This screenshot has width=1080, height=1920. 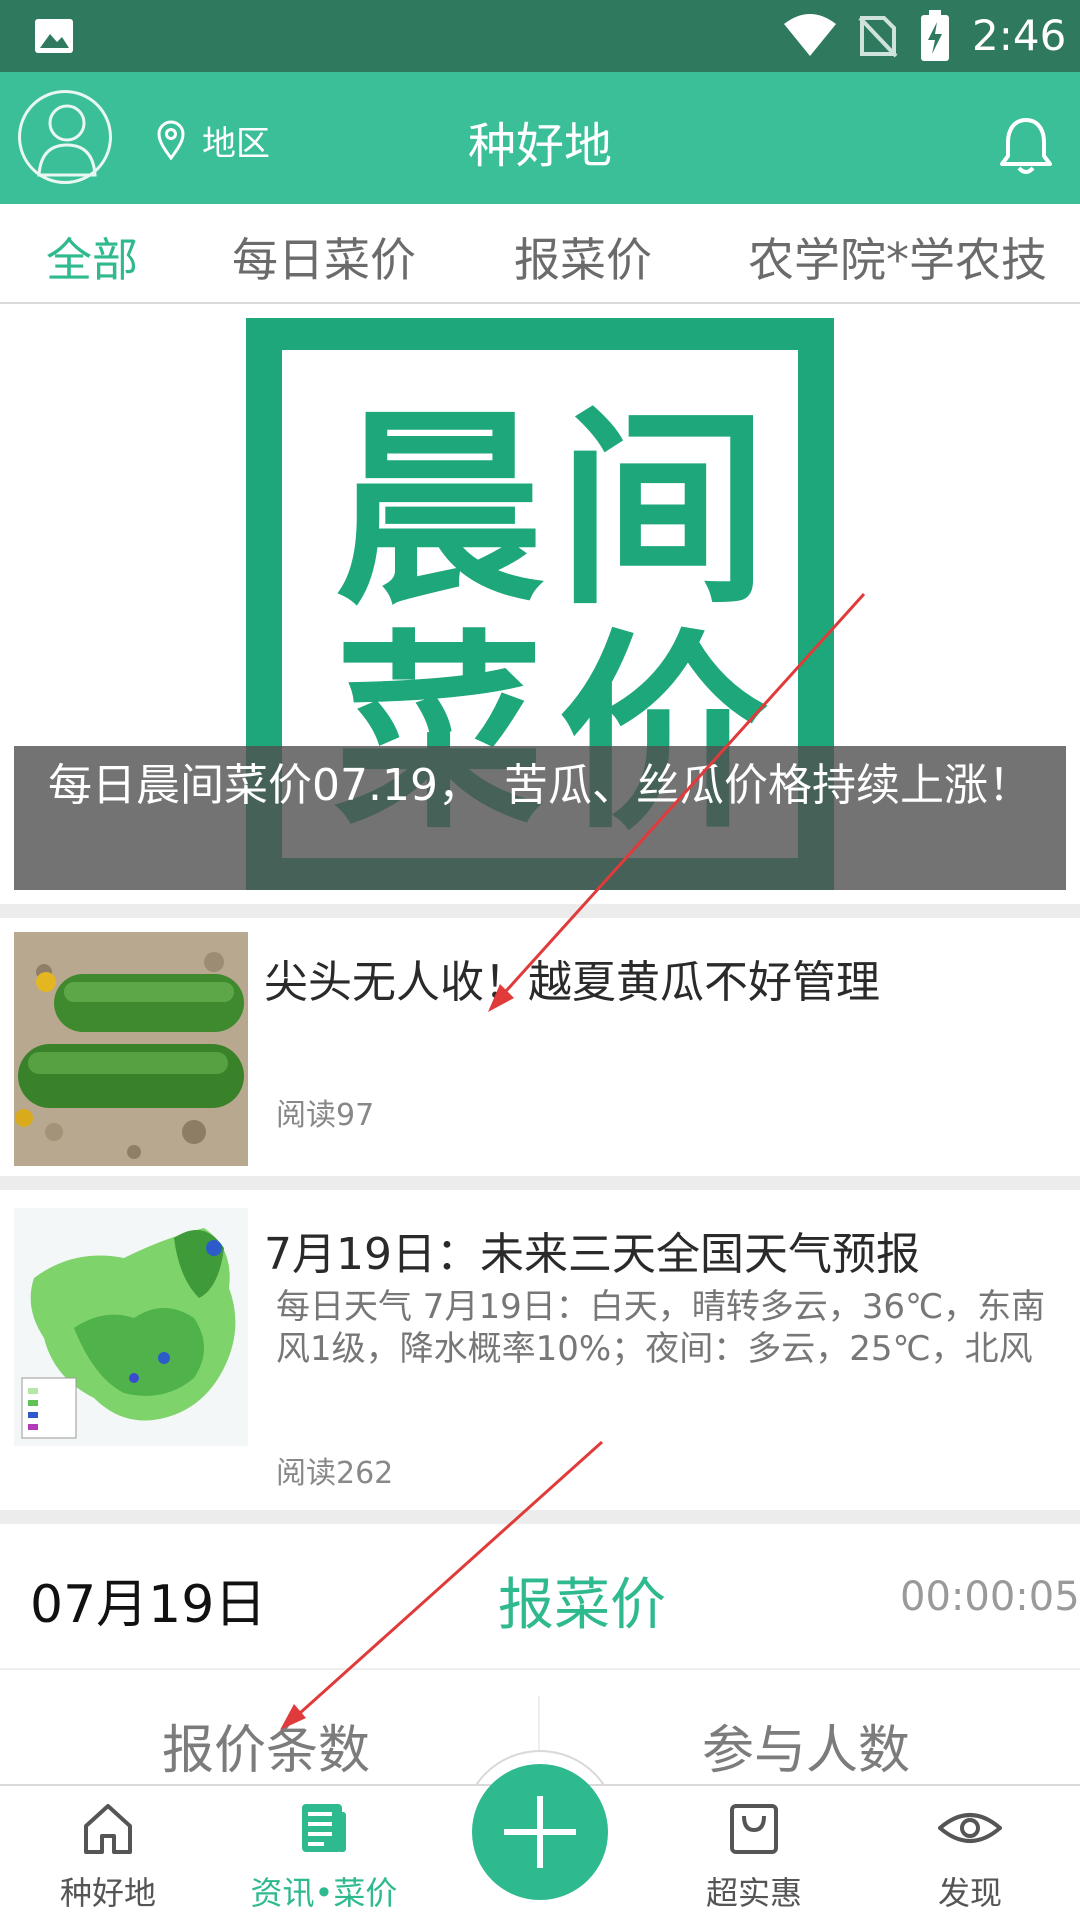 What do you see at coordinates (107, 1893) in the screenshot?
I see `nav-label: 种好地` at bounding box center [107, 1893].